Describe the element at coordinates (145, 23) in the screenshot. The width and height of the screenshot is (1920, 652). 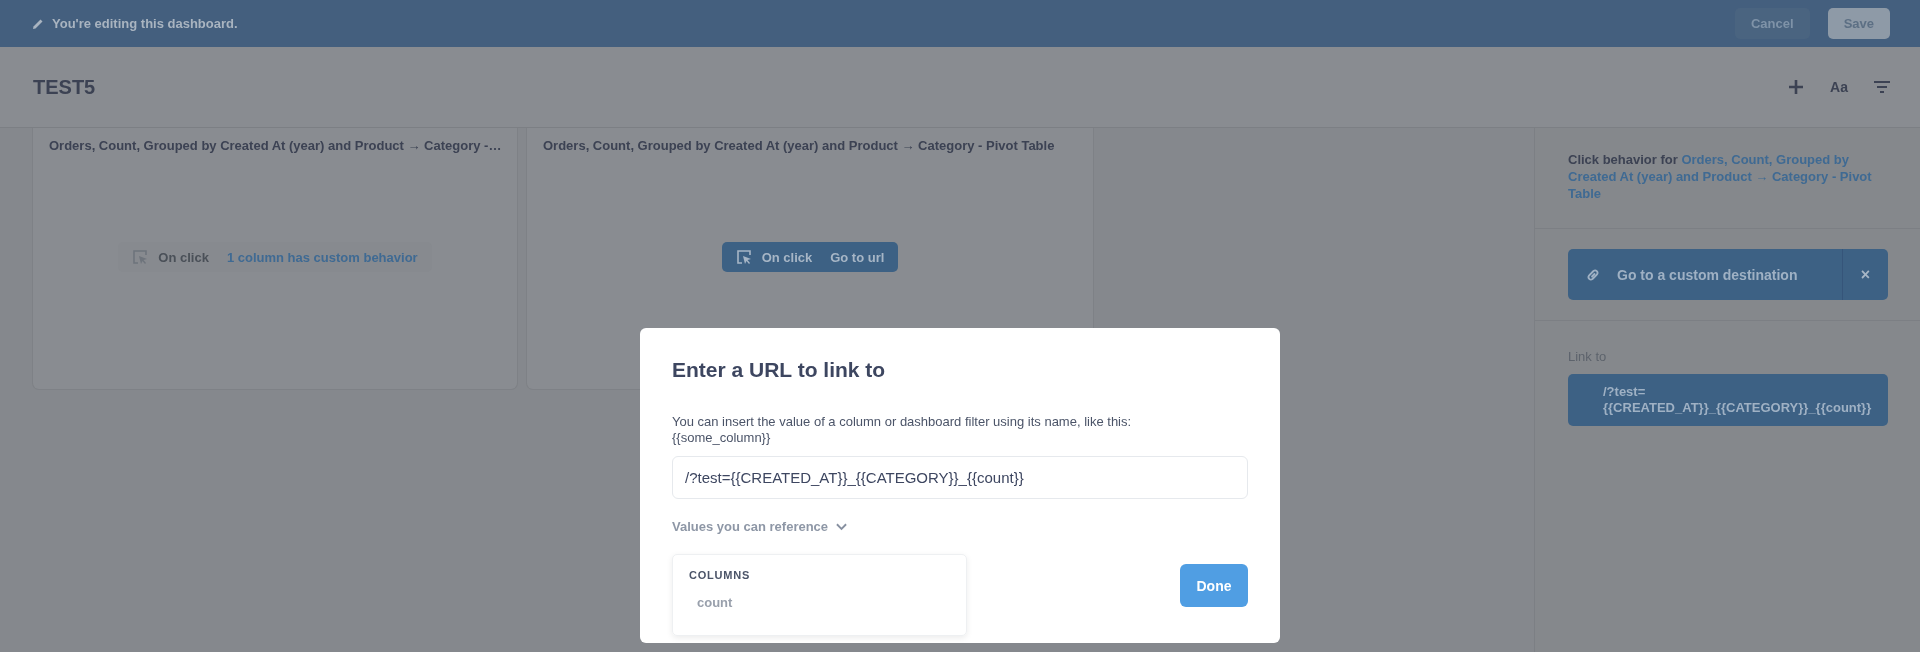
I see `editing-message: You're editing this dashboard.` at that location.